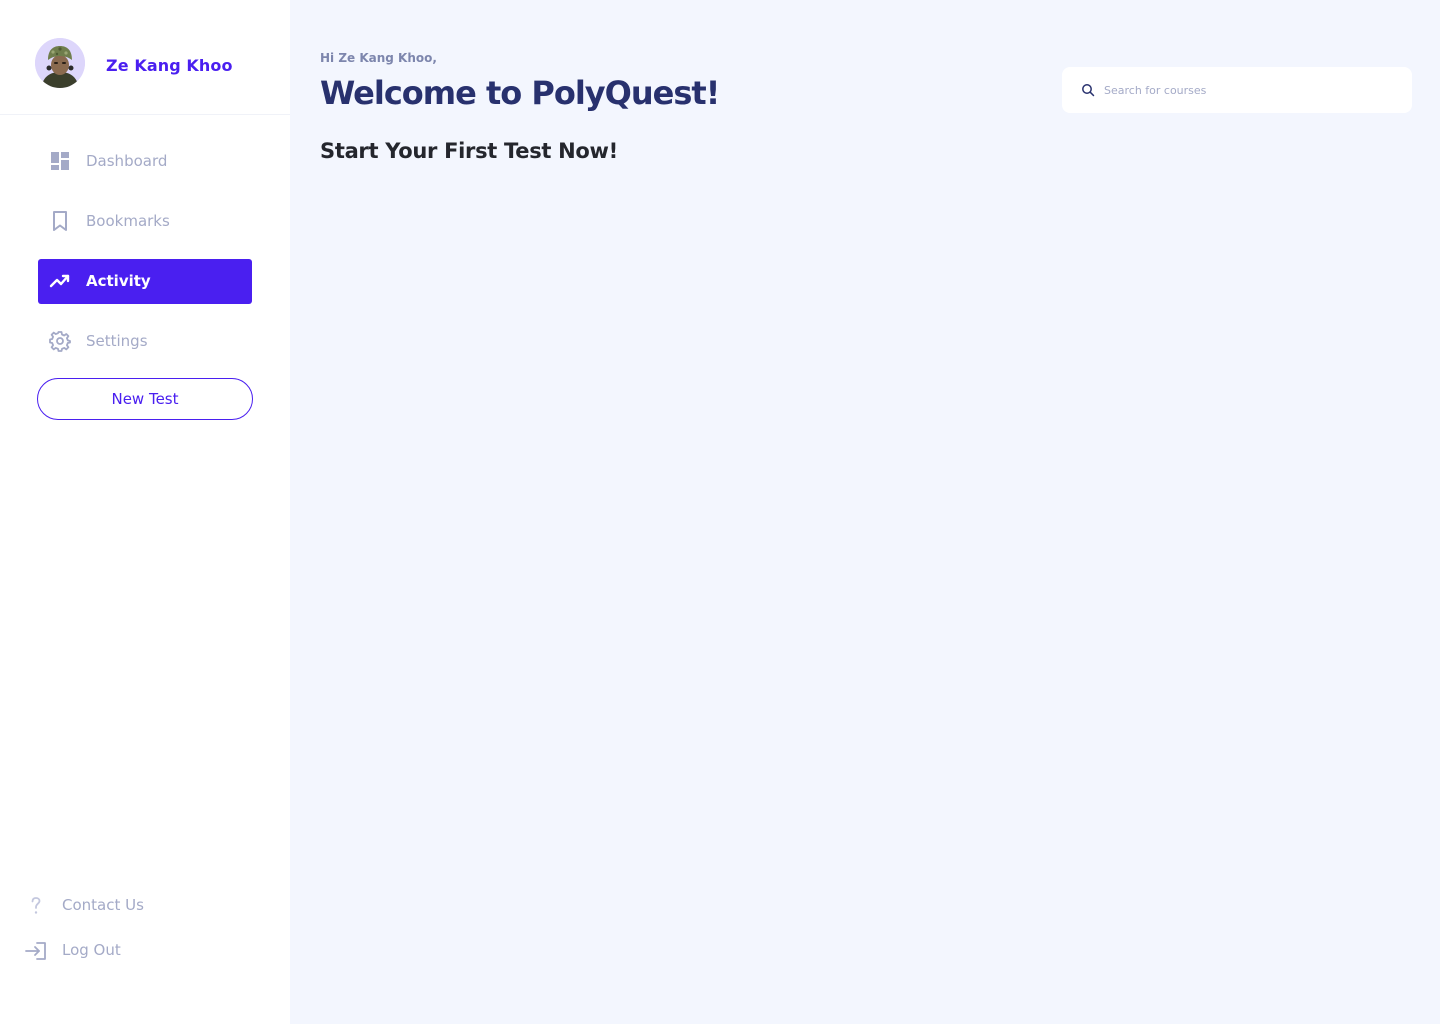 Image resolution: width=1440 pixels, height=1024 pixels. I want to click on profile-header: Ze Kang Khoo, so click(145, 57).